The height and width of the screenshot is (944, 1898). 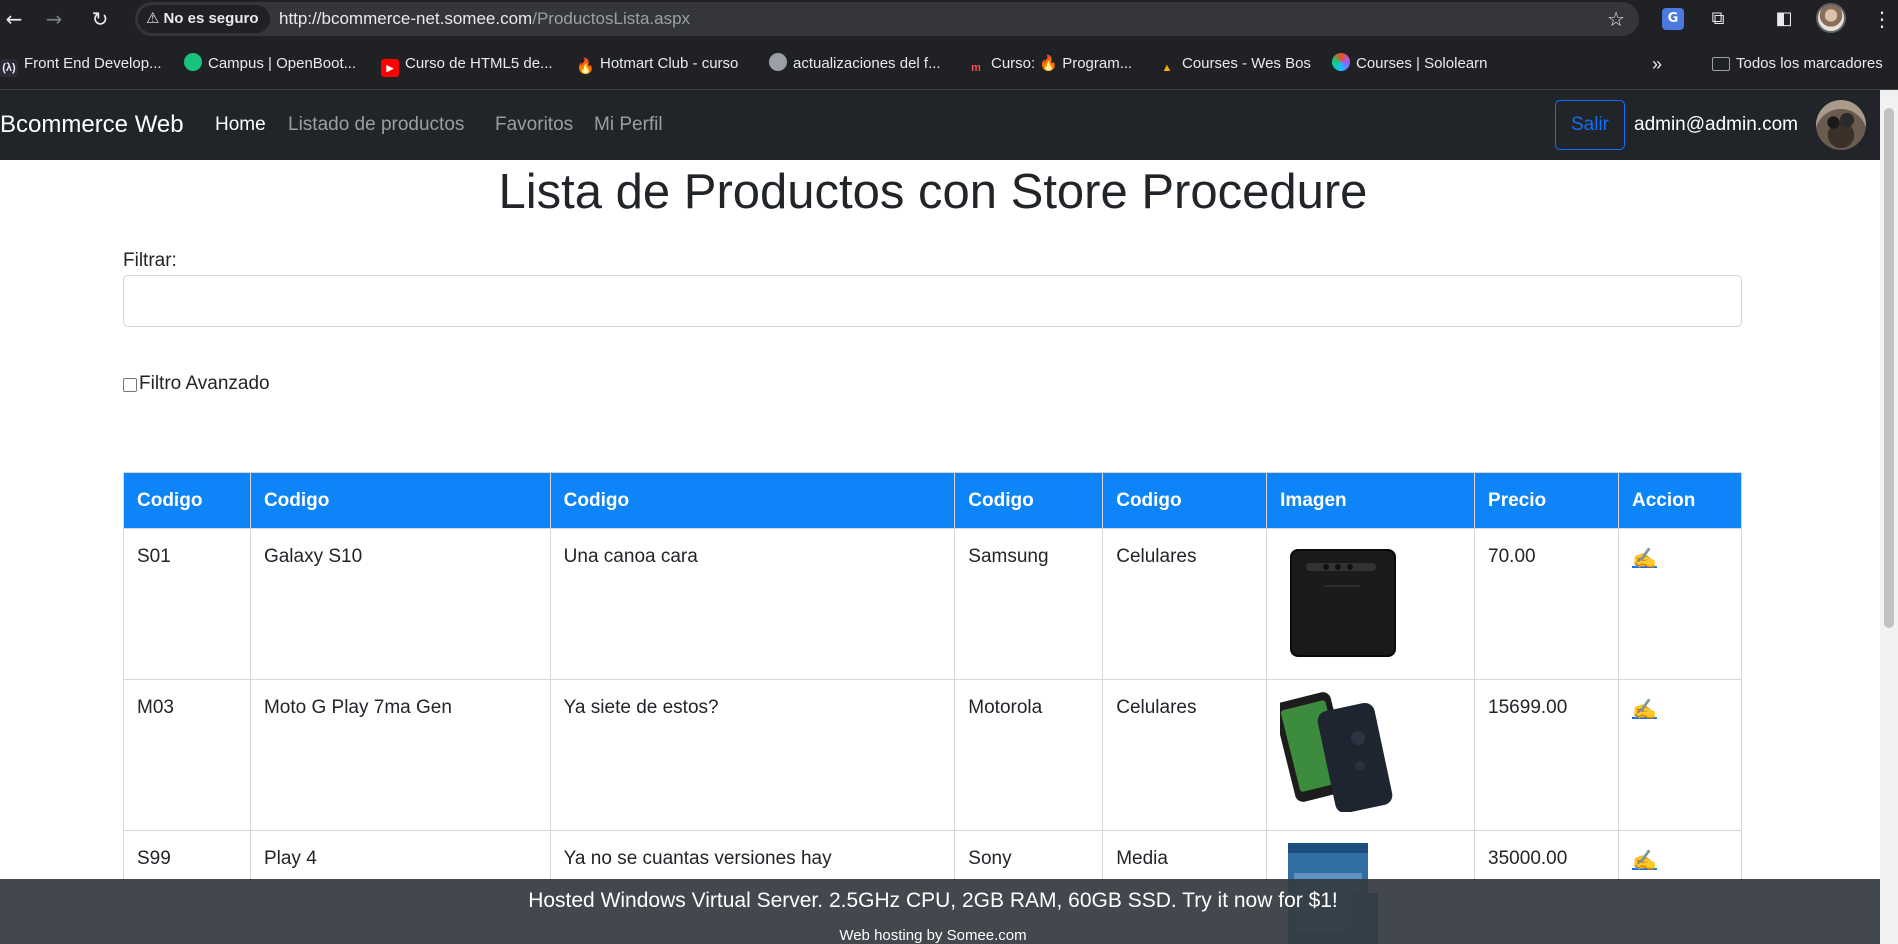 What do you see at coordinates (1029, 604) in the screenshot?
I see `product-brand: Samsung` at bounding box center [1029, 604].